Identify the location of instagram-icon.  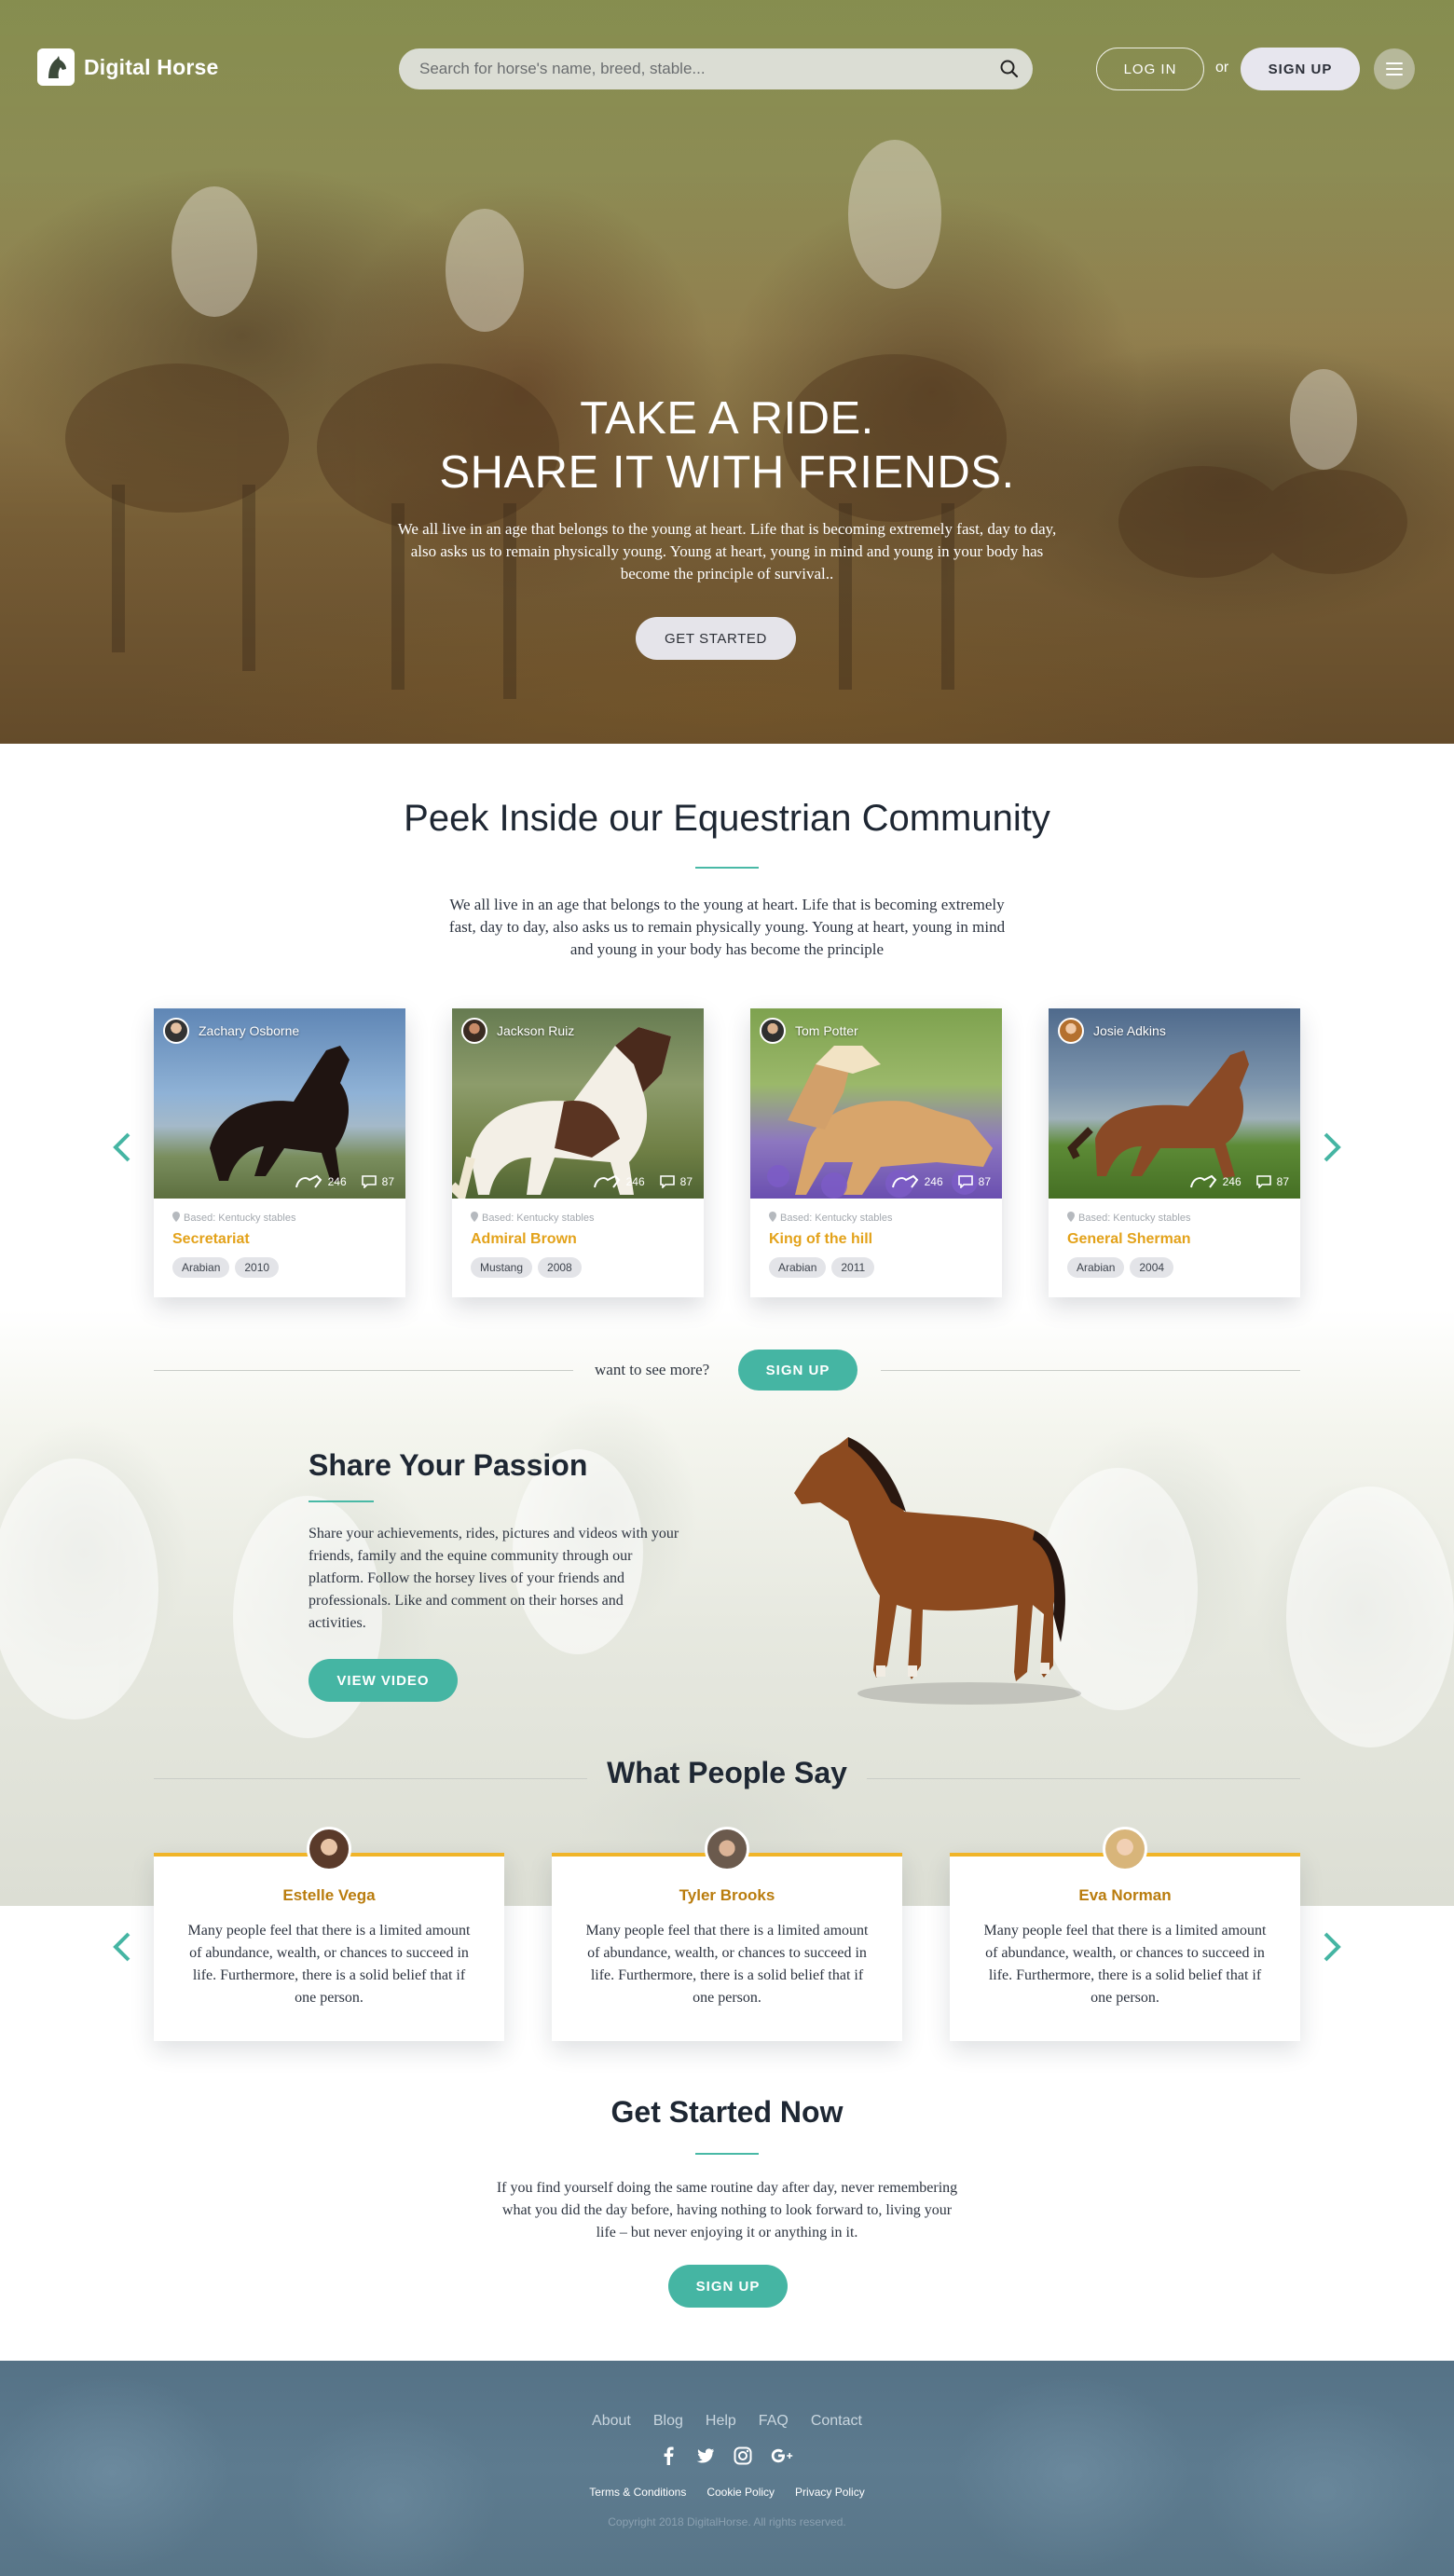
(743, 2455).